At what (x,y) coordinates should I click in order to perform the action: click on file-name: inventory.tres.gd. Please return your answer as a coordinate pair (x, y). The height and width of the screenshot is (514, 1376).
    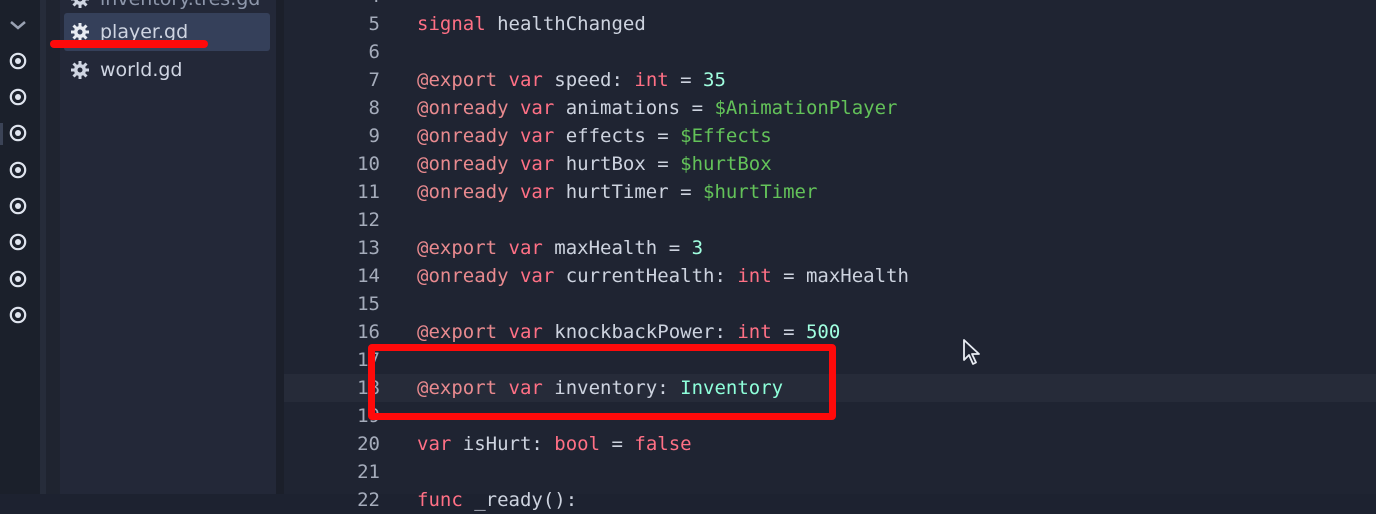
    Looking at the image, I should click on (180, 5).